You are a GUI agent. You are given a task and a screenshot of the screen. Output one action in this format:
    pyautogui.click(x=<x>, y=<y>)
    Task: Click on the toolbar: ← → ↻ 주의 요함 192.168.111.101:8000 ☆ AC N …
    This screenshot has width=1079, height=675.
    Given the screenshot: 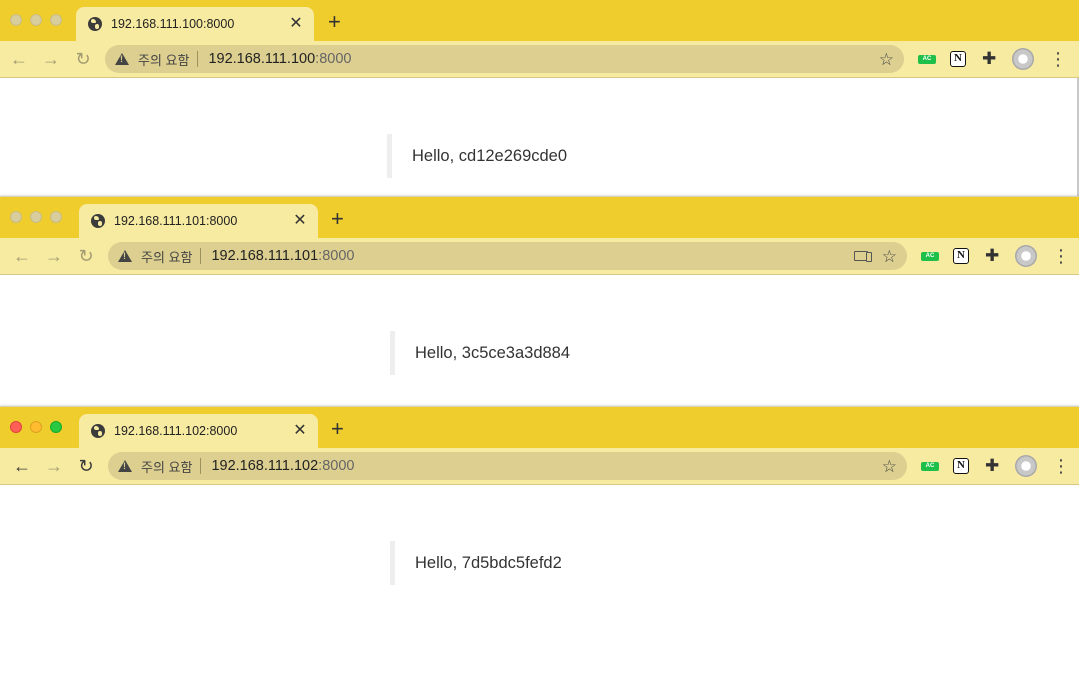 What is the action you would take?
    pyautogui.click(x=539, y=256)
    